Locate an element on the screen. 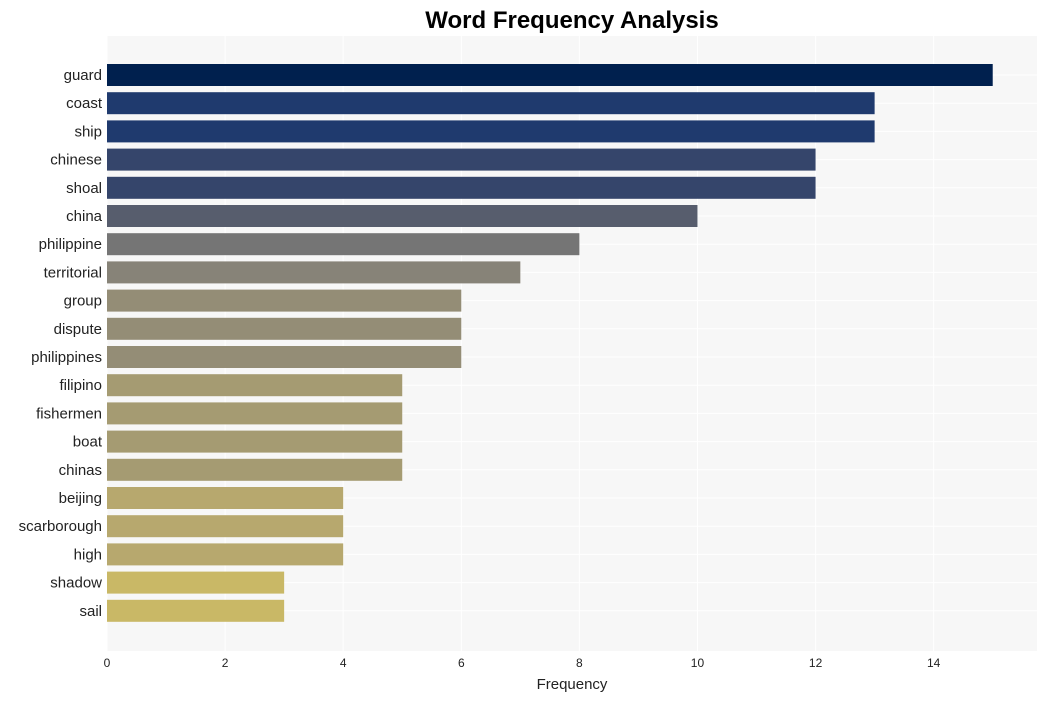 The image size is (1047, 701). y-tick-label-shoal: shoal is located at coordinates (84, 188).